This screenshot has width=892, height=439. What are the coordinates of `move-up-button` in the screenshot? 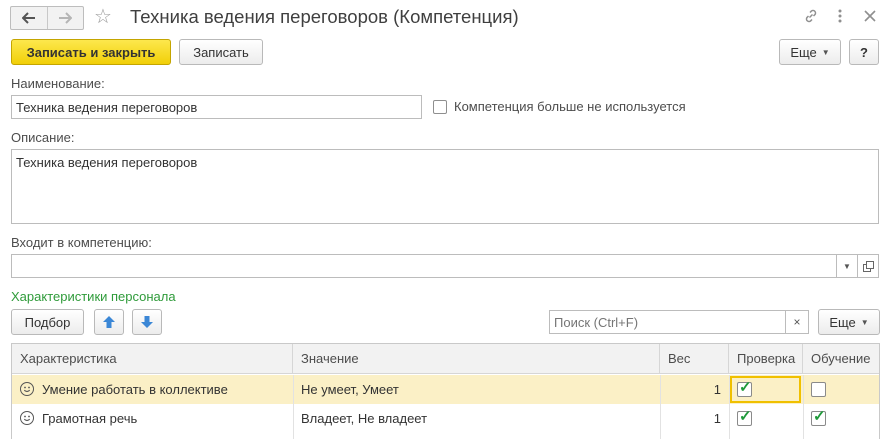 It's located at (109, 322).